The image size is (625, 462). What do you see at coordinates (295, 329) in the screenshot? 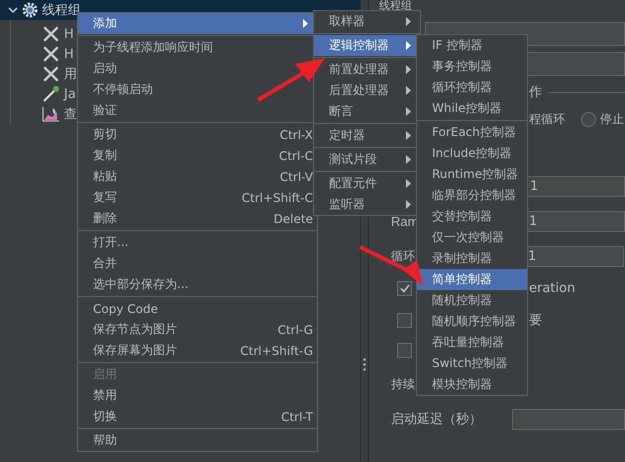
I see `shortcut-label: Ctrl-G` at bounding box center [295, 329].